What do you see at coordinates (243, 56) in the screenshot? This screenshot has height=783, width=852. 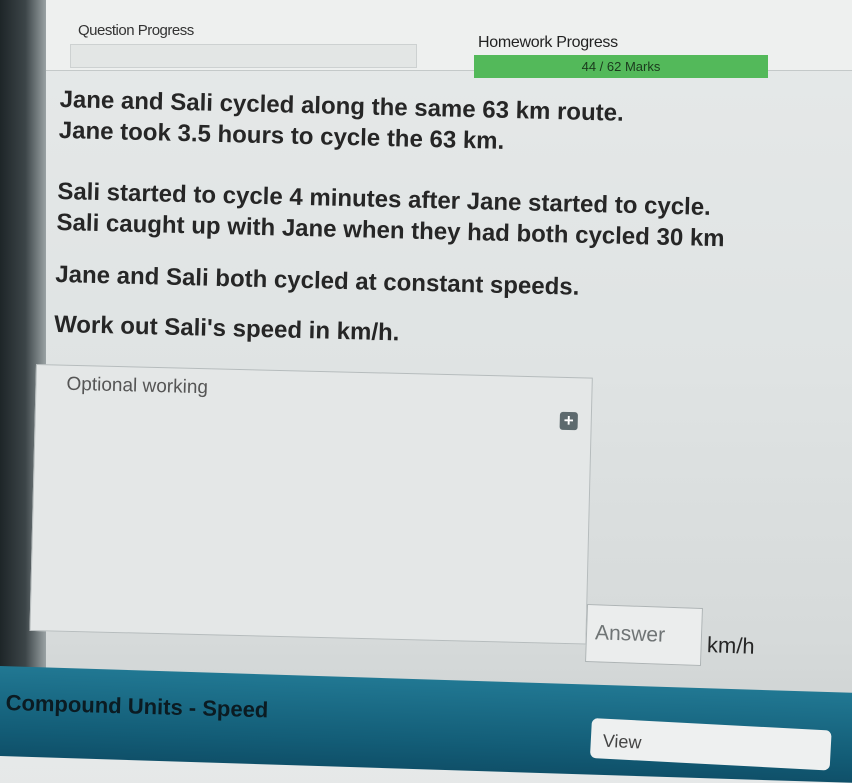 I see `question-progress-bar` at bounding box center [243, 56].